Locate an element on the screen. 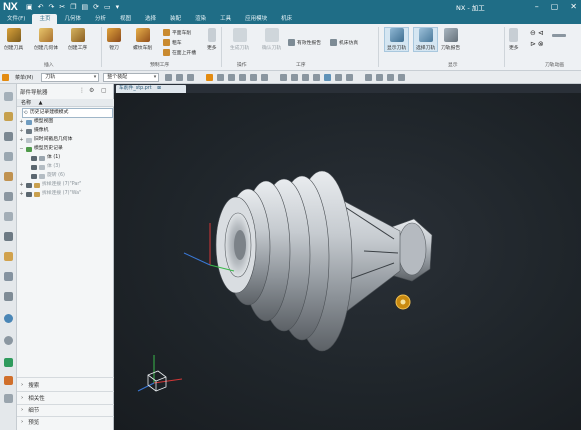 This screenshot has height=430, width=581. palette-icon is located at coordinates (8, 398).